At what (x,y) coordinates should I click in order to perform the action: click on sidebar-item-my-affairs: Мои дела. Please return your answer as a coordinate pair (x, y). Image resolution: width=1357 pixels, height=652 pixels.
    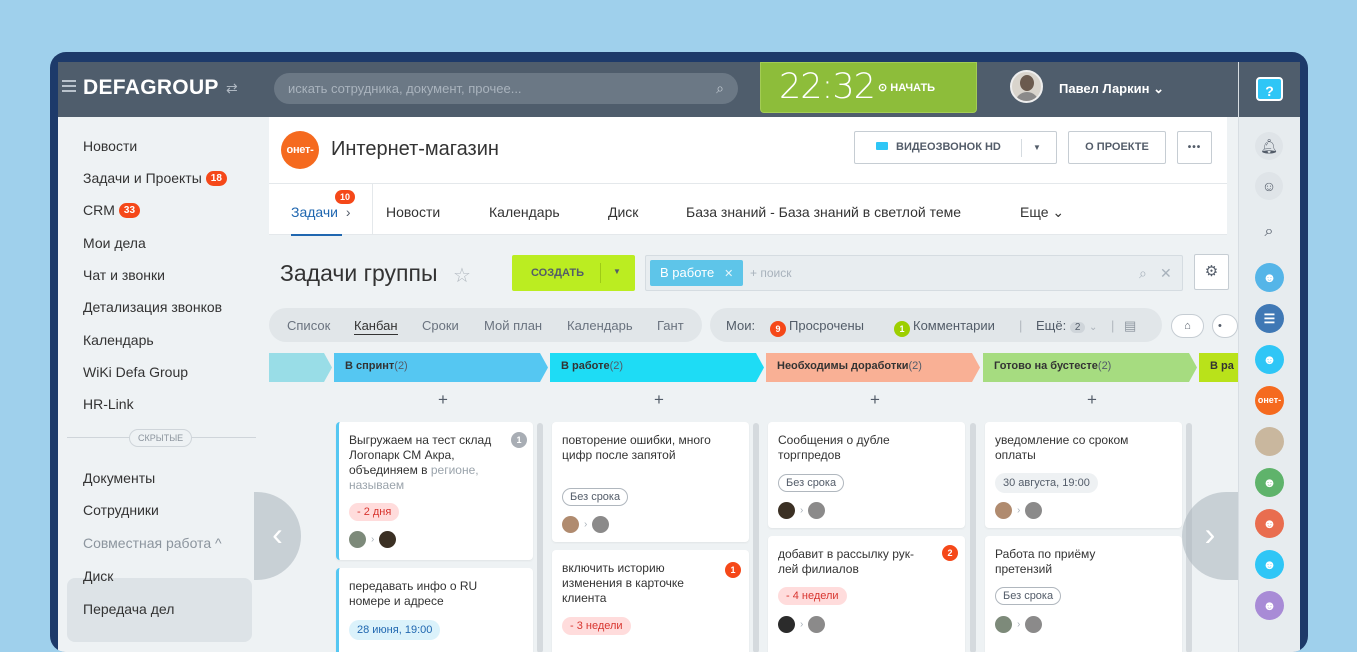
    Looking at the image, I should click on (114, 243).